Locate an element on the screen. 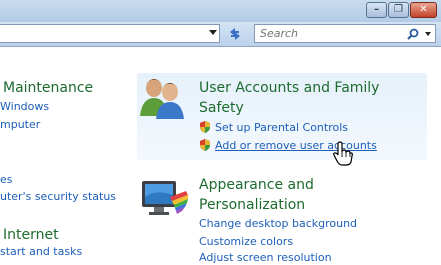 This screenshot has height=265, width=441. set-up-parental-controls-link: Set up Parental Controls is located at coordinates (281, 128).